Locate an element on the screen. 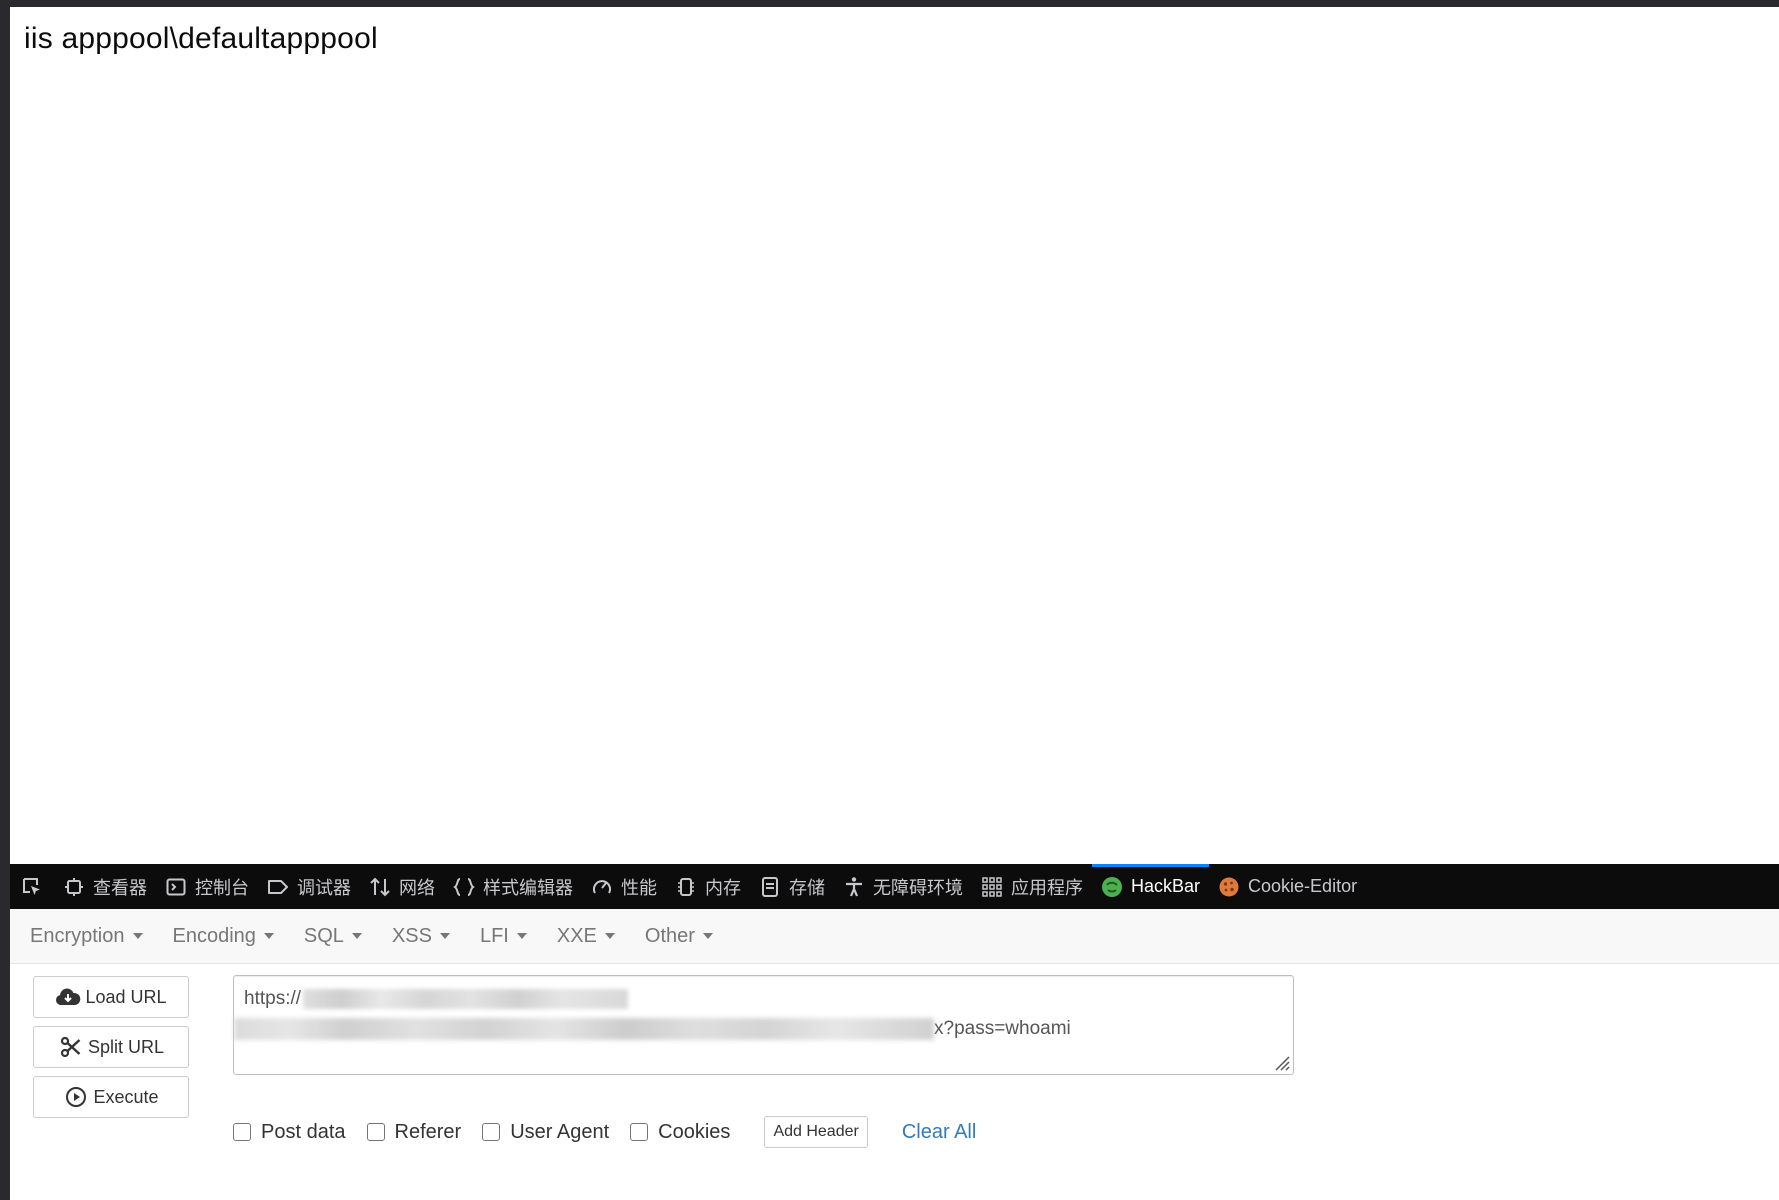 The height and width of the screenshot is (1200, 1779). debugger-icon is located at coordinates (278, 887).